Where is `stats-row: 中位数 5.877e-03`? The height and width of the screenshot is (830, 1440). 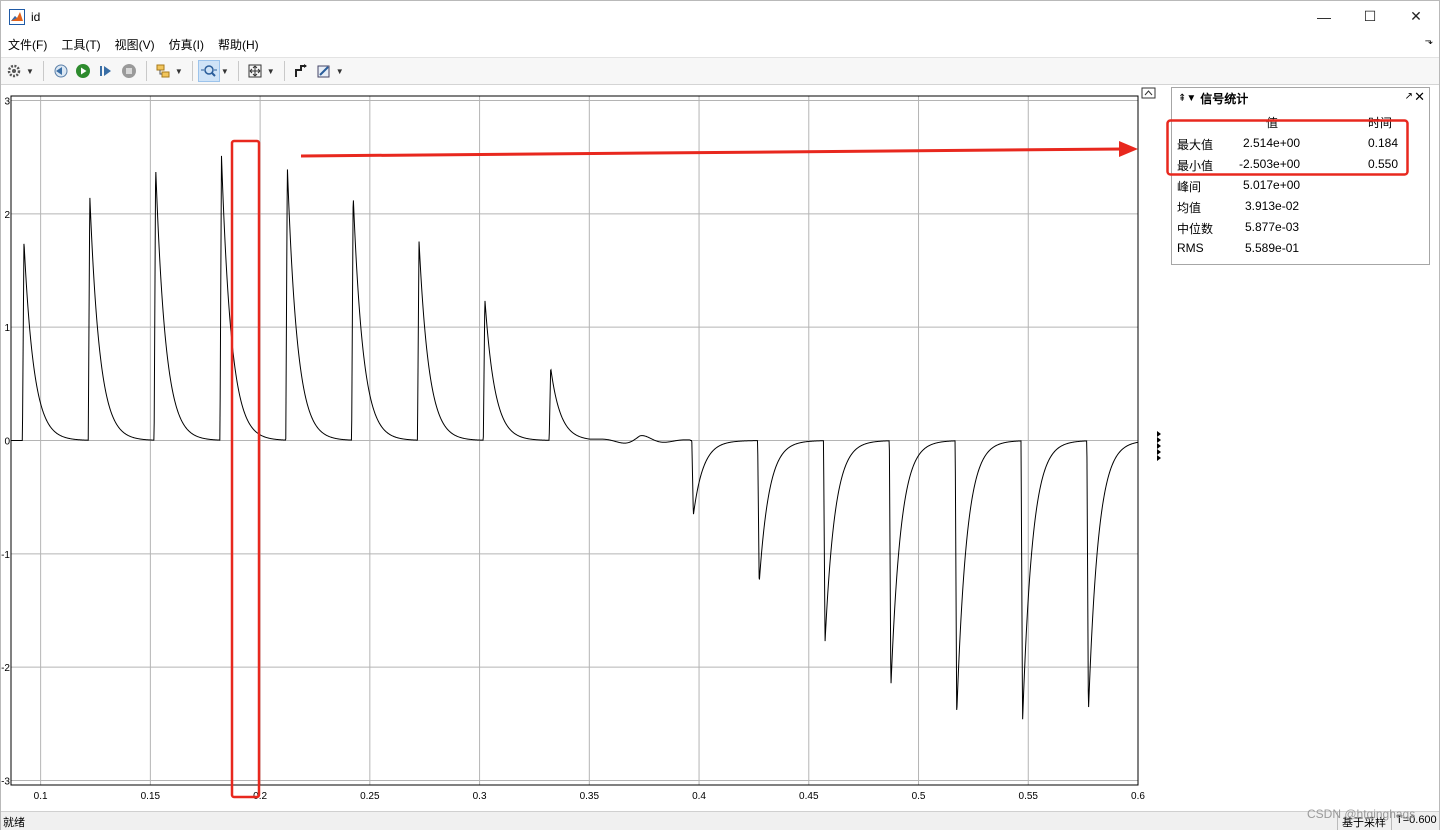 stats-row: 中位数 5.877e-03 is located at coordinates (1300, 230).